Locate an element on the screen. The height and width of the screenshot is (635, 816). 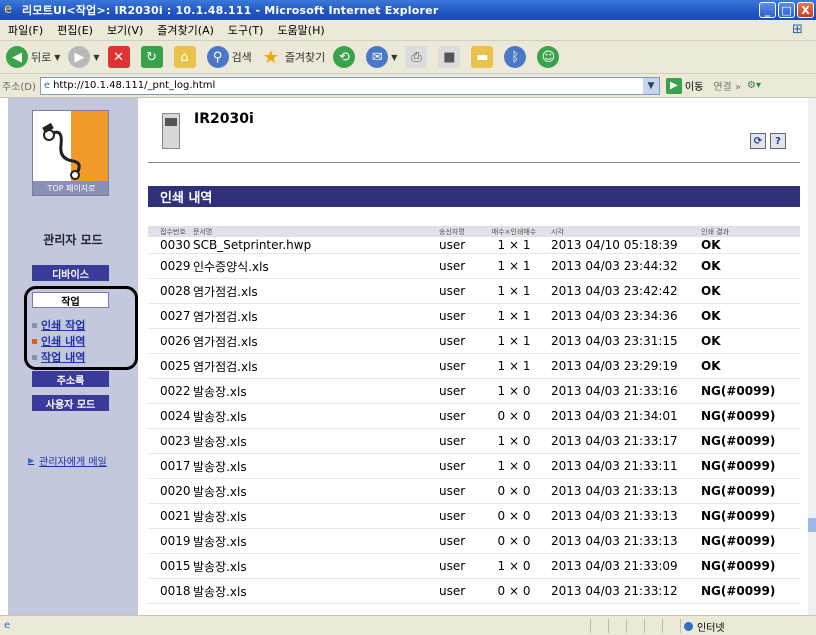
menu-favorites: 즐겨찾기(A) is located at coordinates (185, 30).